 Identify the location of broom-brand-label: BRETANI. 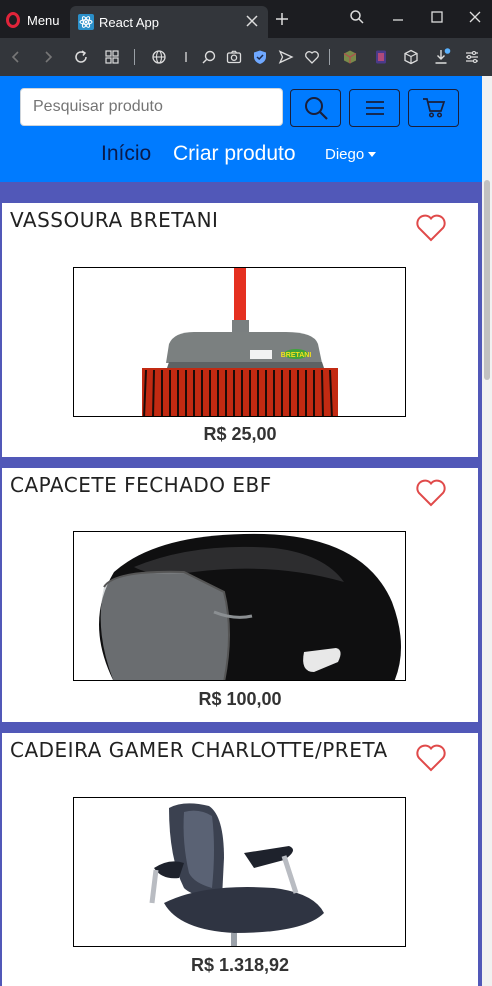
(296, 355).